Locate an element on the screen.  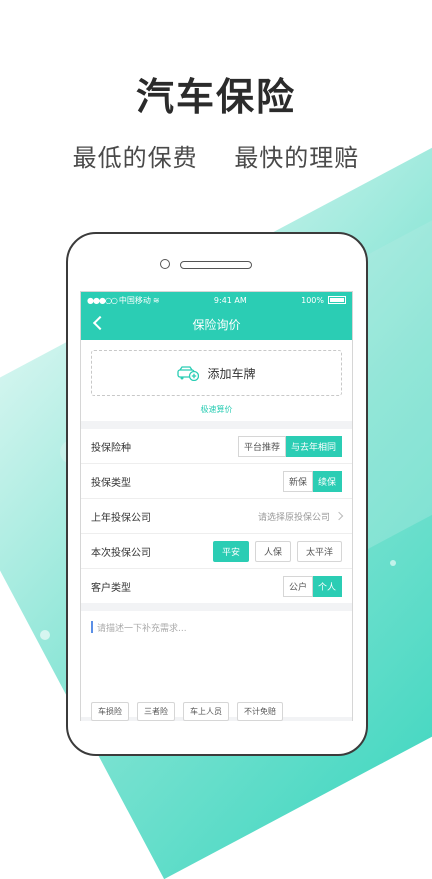
signal-icon: ●●●○○ is located at coordinates (102, 300).